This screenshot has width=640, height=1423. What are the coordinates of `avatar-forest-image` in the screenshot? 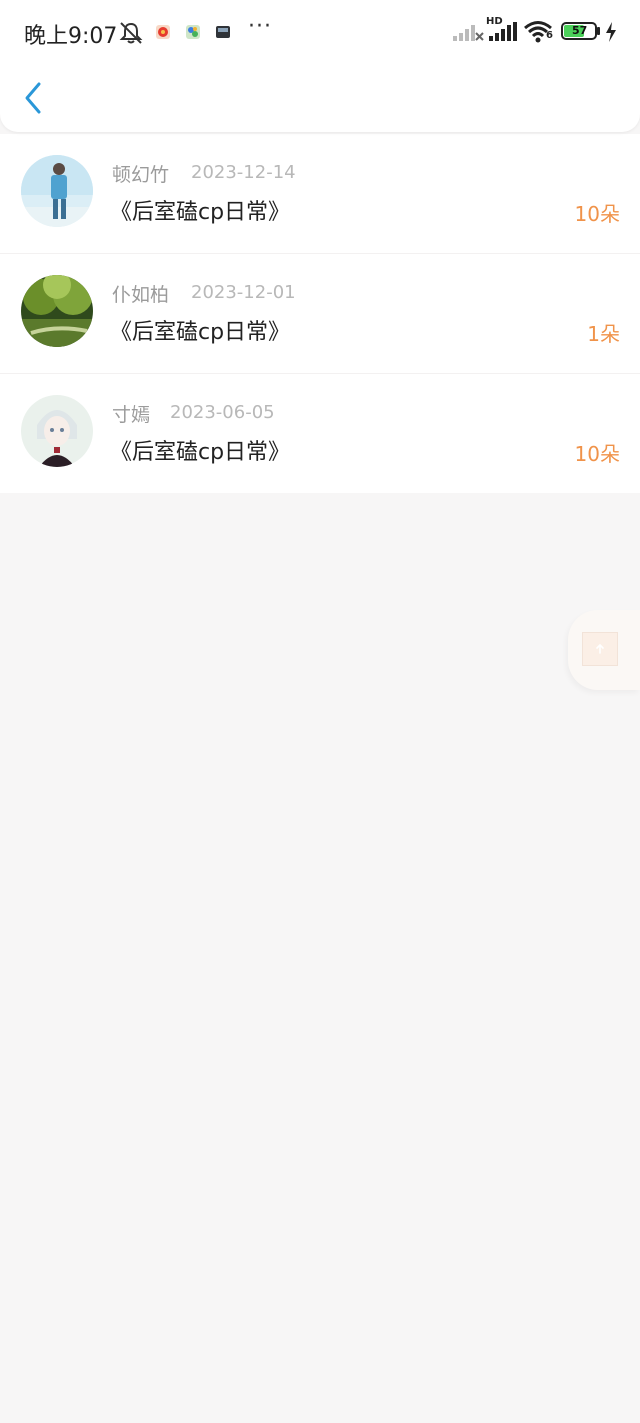 It's located at (57, 311).